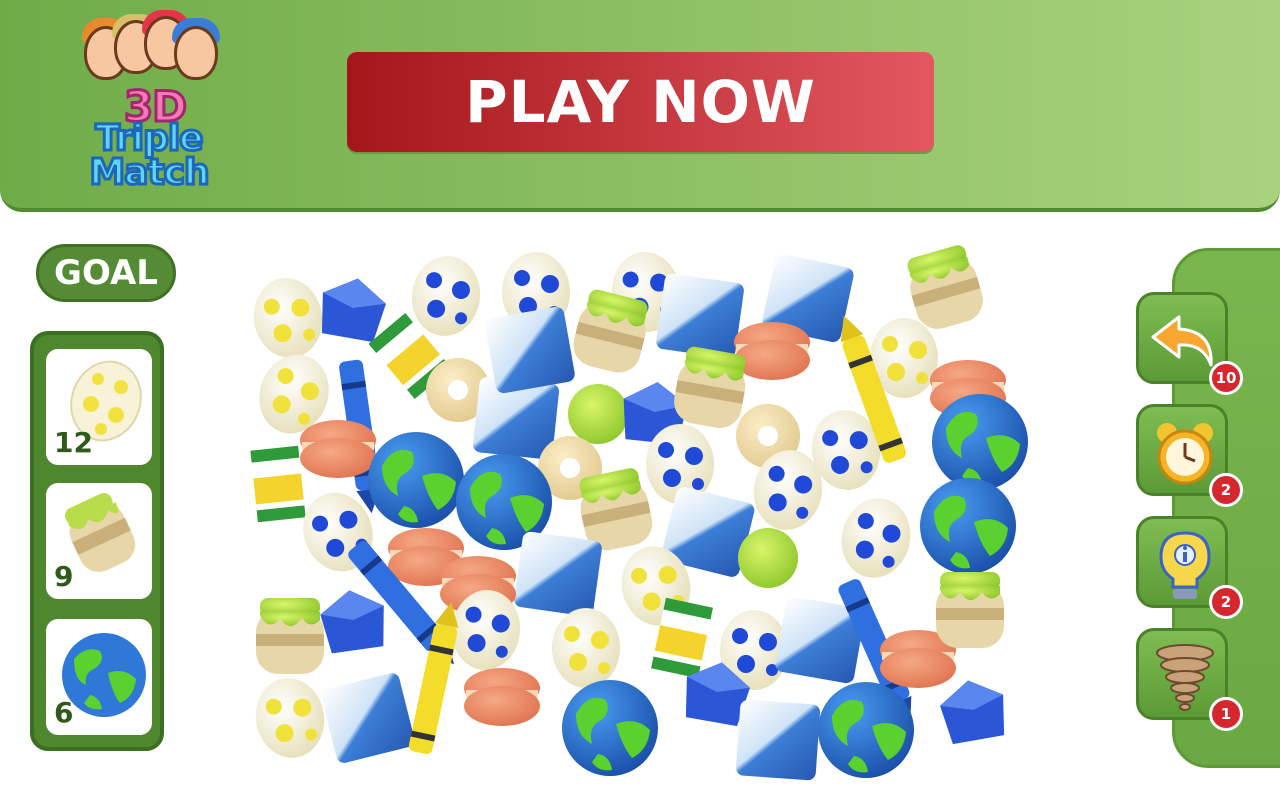 Image resolution: width=1280 pixels, height=800 pixels. What do you see at coordinates (1226, 378) in the screenshot?
I see `undo-count-badge: 10` at bounding box center [1226, 378].